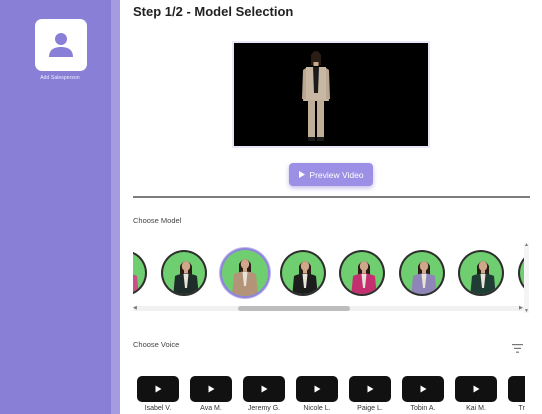 The image size is (542, 414). I want to click on vertical-scrollbar, so click(526, 278).